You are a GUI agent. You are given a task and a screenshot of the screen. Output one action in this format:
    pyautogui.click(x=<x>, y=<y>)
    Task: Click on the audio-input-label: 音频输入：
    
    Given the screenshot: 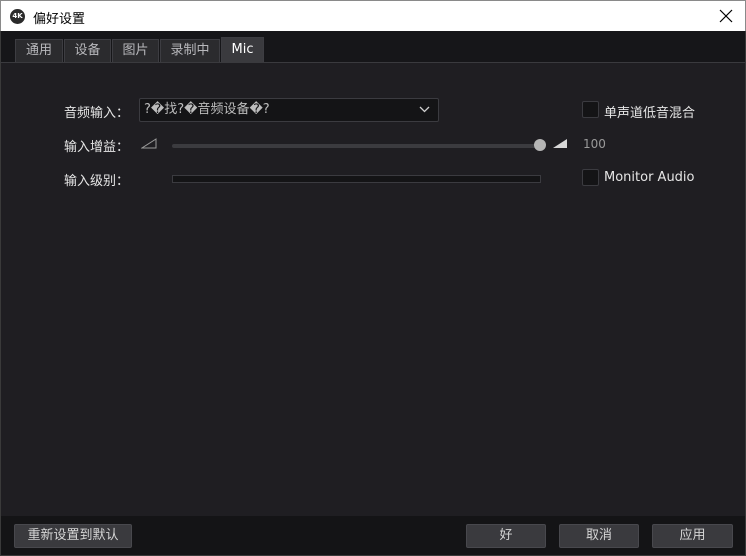 What is the action you would take?
    pyautogui.click(x=97, y=113)
    